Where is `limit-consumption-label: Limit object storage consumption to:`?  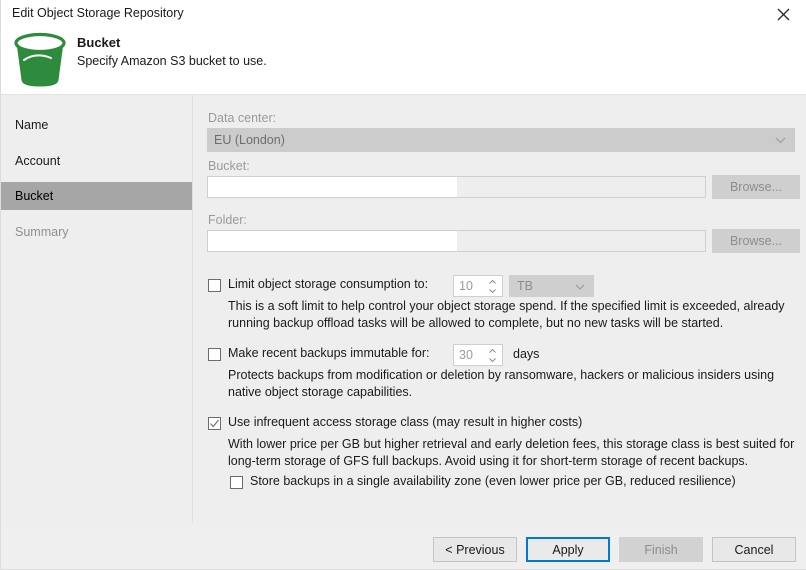 limit-consumption-label: Limit object storage consumption to: is located at coordinates (328, 284).